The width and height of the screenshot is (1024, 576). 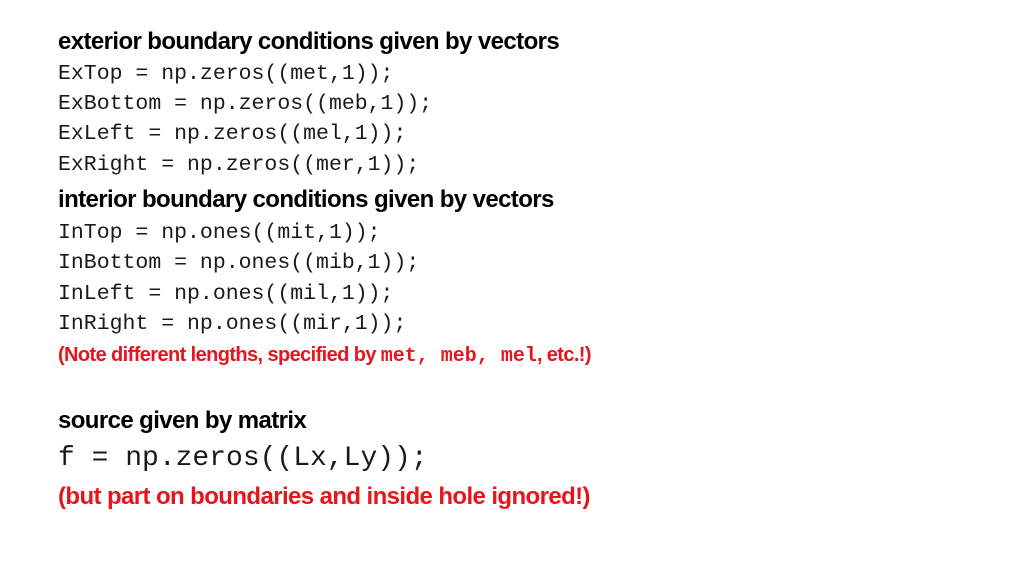 What do you see at coordinates (245, 104) in the screenshot?
I see `code-line-exbottom: ExBottom = np.zeros((meb,1));` at bounding box center [245, 104].